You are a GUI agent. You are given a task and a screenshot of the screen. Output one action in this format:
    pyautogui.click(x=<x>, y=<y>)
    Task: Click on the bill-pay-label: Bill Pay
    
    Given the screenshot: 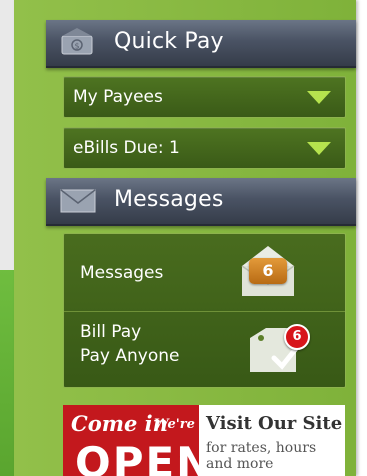 What is the action you would take?
    pyautogui.click(x=111, y=332)
    